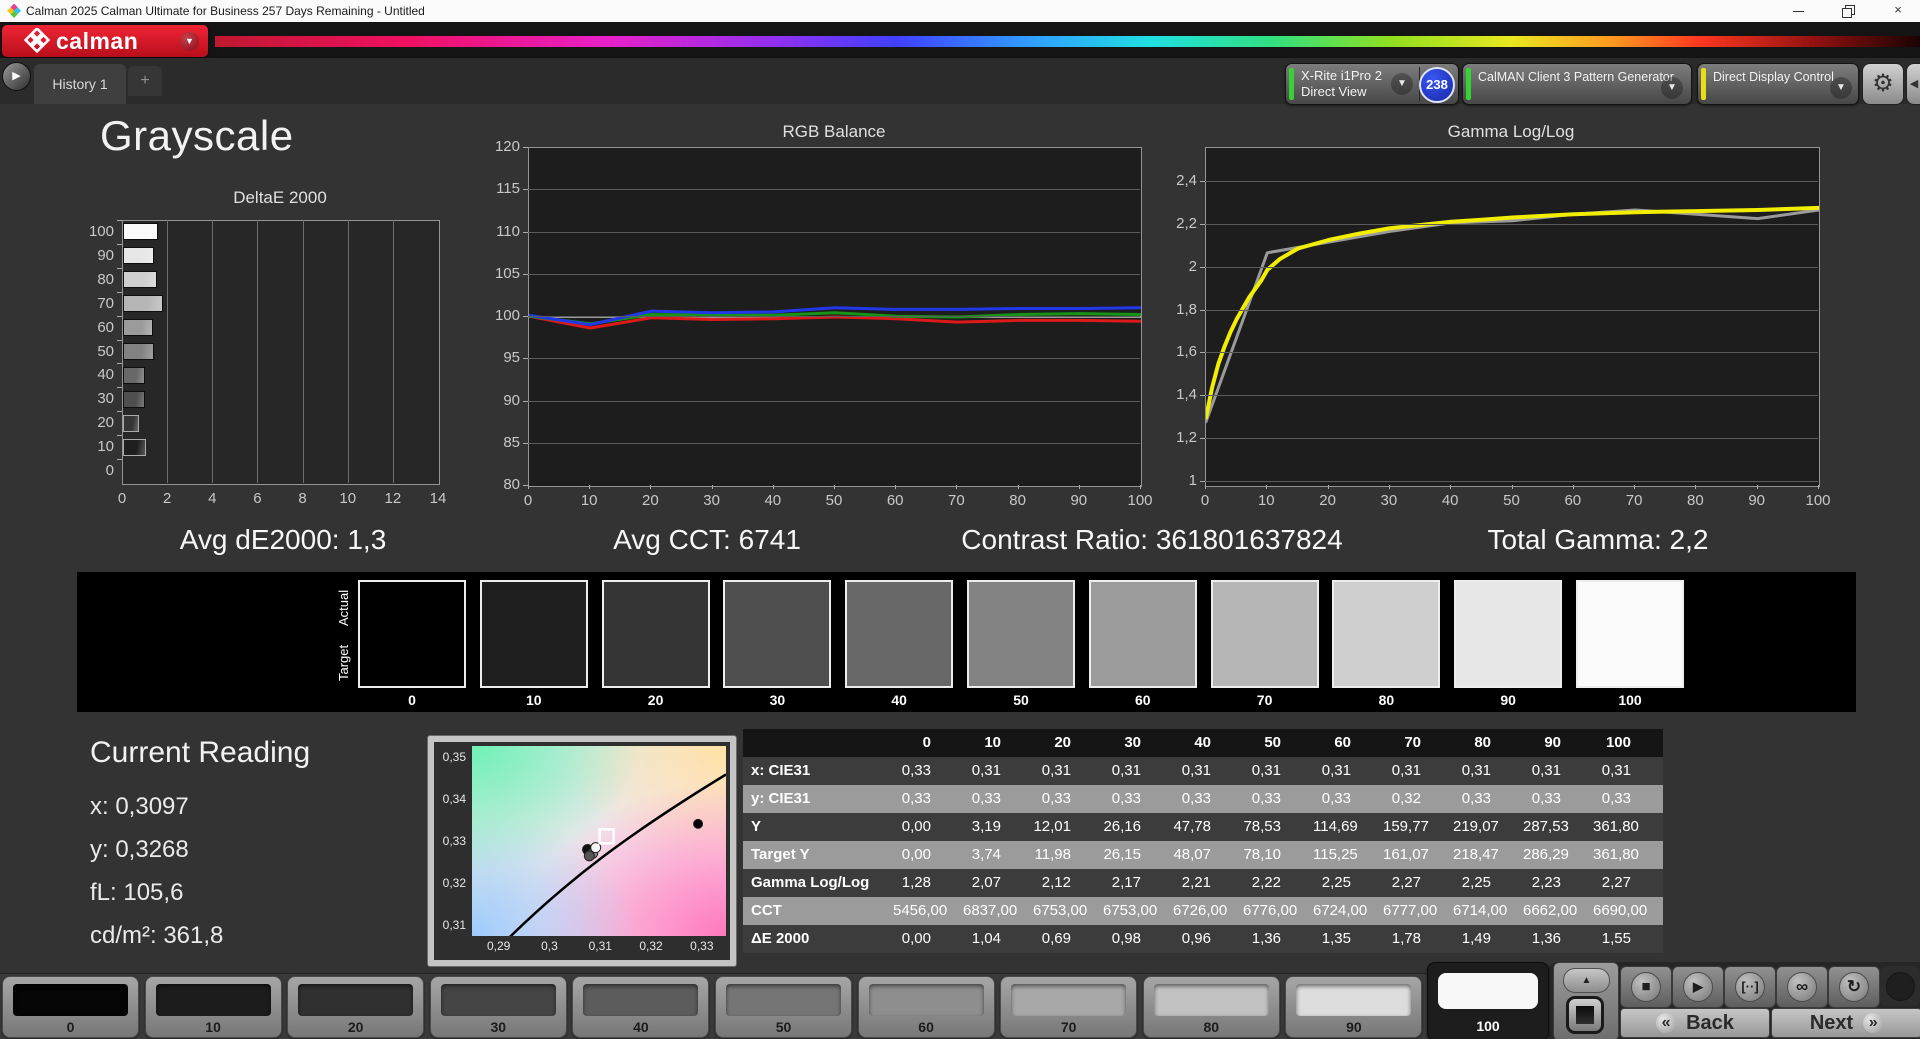 This screenshot has width=1920, height=1039. What do you see at coordinates (780, 938) in the screenshot?
I see `row-label: ΔE 2000` at bounding box center [780, 938].